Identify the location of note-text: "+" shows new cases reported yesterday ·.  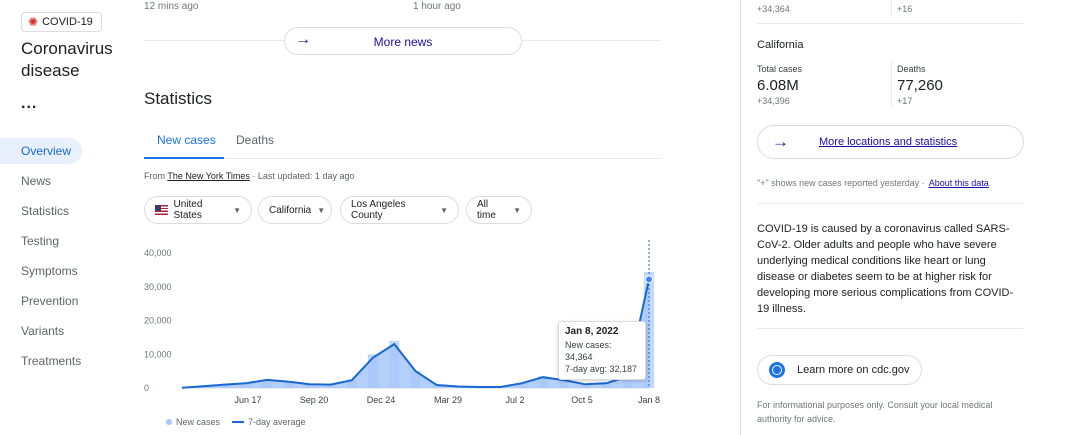
(841, 183).